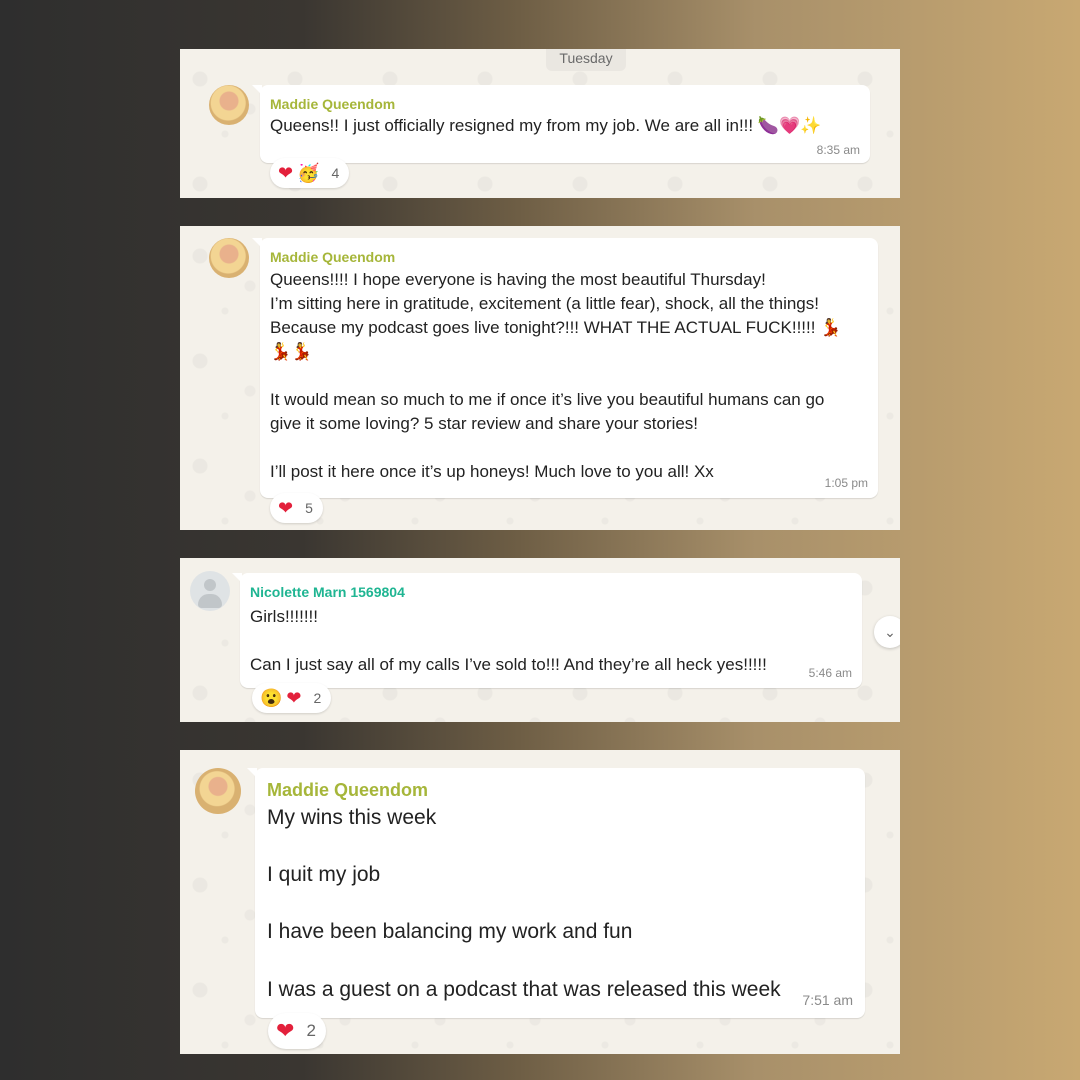 The image size is (1080, 1080). I want to click on message-line: 💃💃, so click(291, 351).